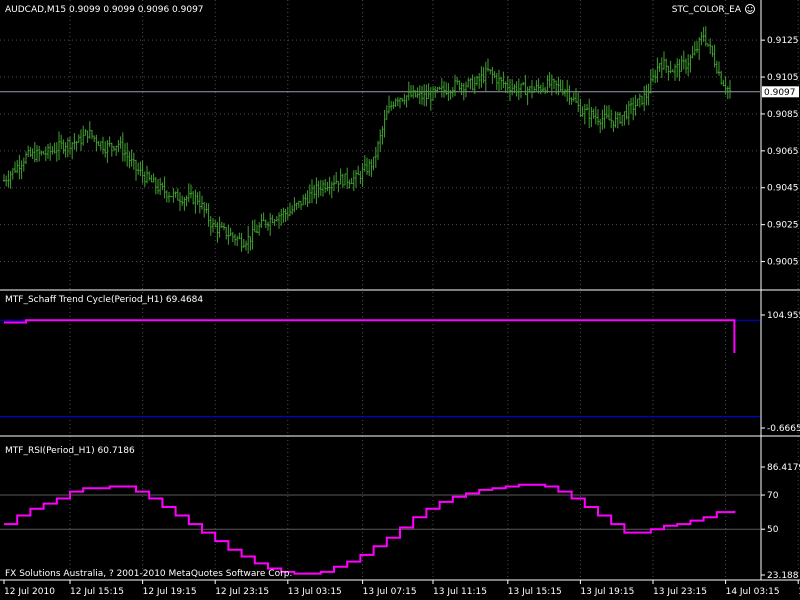  What do you see at coordinates (783, 468) in the screenshot?
I see `indicator-label: 86.4179` at bounding box center [783, 468].